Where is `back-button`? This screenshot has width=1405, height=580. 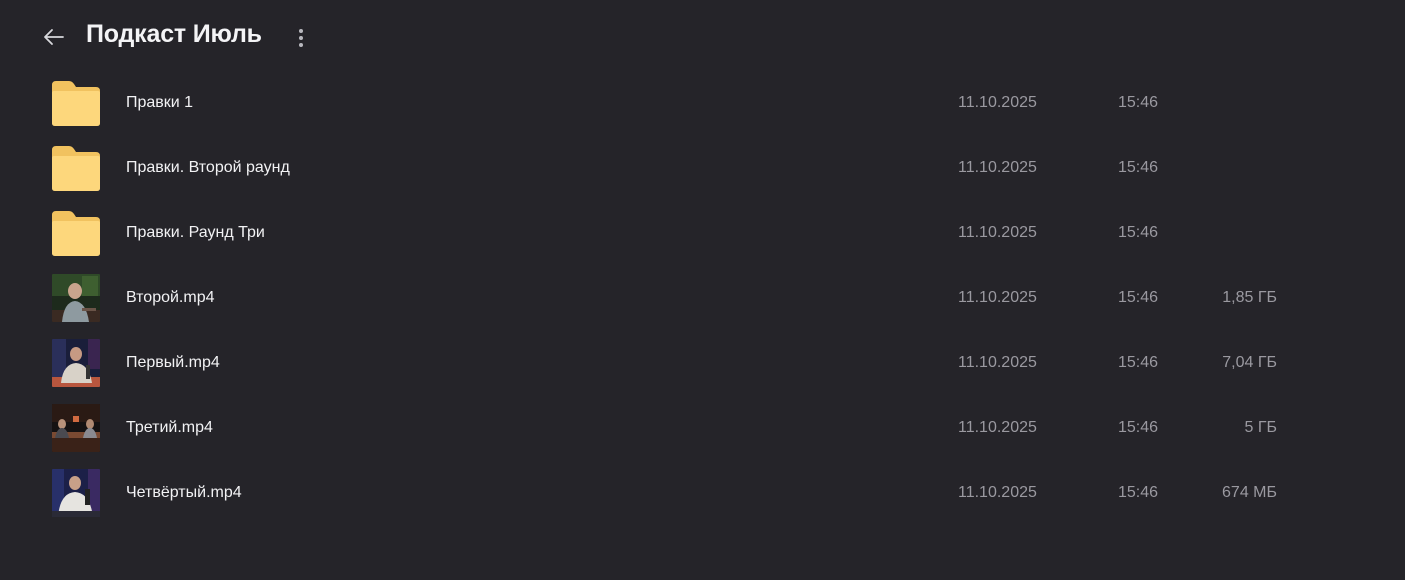 back-button is located at coordinates (54, 37).